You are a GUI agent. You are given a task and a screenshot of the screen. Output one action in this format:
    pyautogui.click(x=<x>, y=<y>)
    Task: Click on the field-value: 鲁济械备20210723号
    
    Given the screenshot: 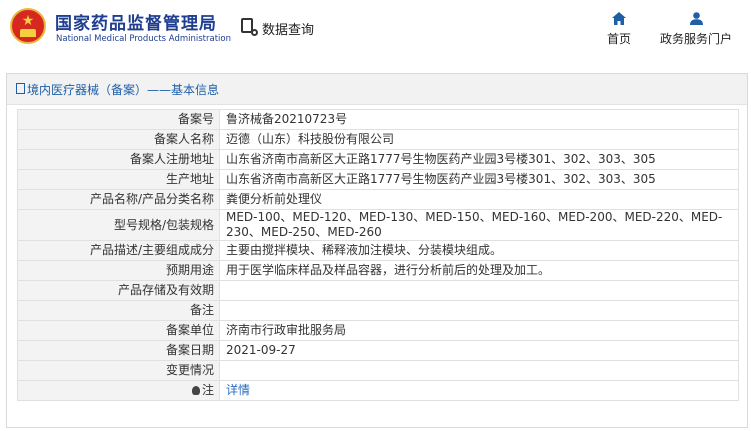 What is the action you would take?
    pyautogui.click(x=479, y=119)
    